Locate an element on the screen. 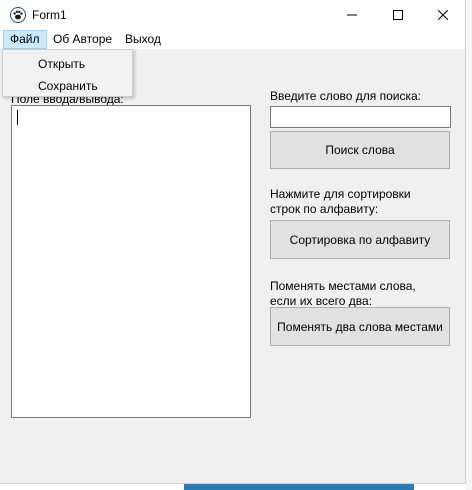 Image resolution: width=472 pixels, height=490 pixels. swap-button: Поменять два слова местами is located at coordinates (360, 326).